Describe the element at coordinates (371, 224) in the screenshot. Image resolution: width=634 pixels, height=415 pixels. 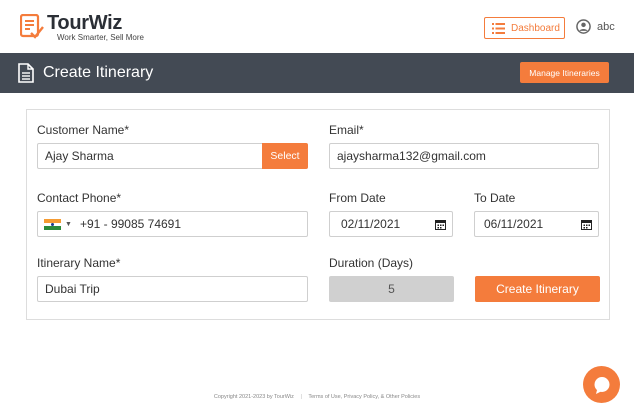
I see `from-date-value: 02/11/2021` at that location.